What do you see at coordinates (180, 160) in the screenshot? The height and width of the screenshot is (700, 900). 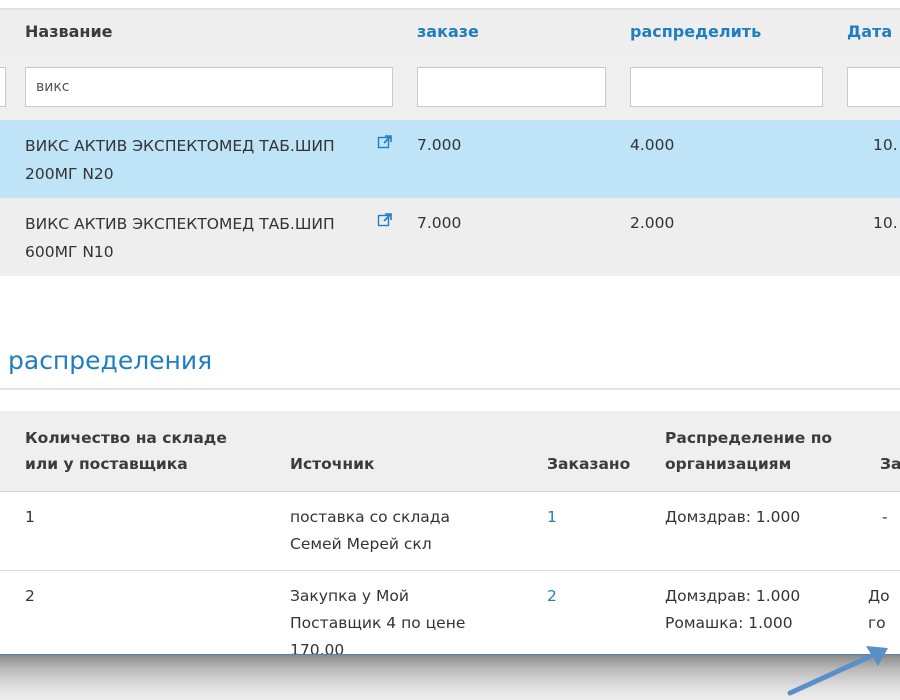 I see `product-name: ВИКС АКТИВ ЭКСПЕКТОМЕД ТАБ.ШИП 200МГ N20` at bounding box center [180, 160].